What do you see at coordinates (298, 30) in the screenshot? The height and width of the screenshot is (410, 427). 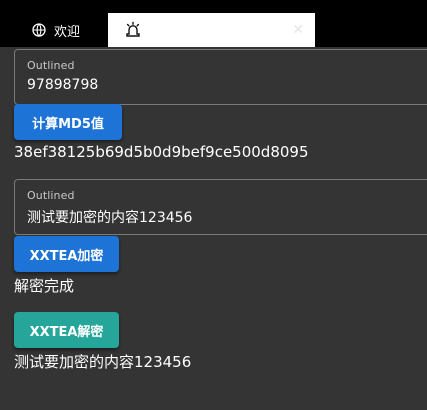 I see `close-icon: ✕` at bounding box center [298, 30].